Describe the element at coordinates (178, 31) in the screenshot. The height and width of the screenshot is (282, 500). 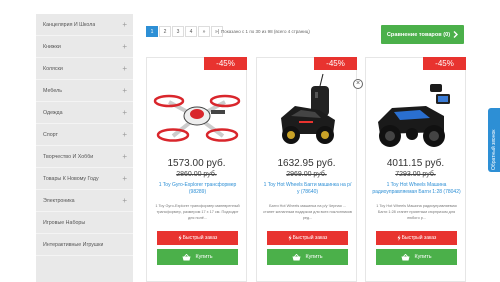
I see `page-3-button: 3` at that location.